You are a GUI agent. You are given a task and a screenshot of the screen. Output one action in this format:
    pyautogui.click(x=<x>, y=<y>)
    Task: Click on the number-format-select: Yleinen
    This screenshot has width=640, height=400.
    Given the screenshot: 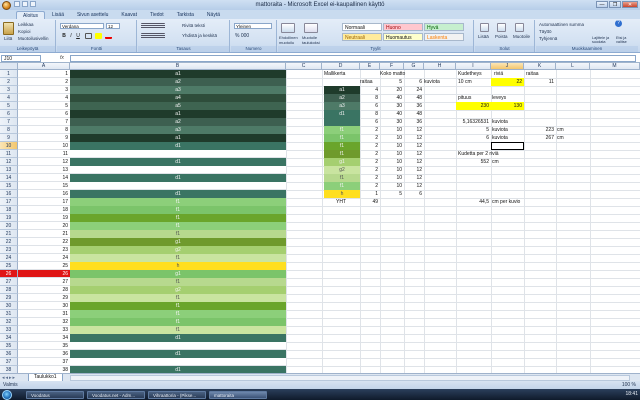 What is the action you would take?
    pyautogui.click(x=253, y=26)
    